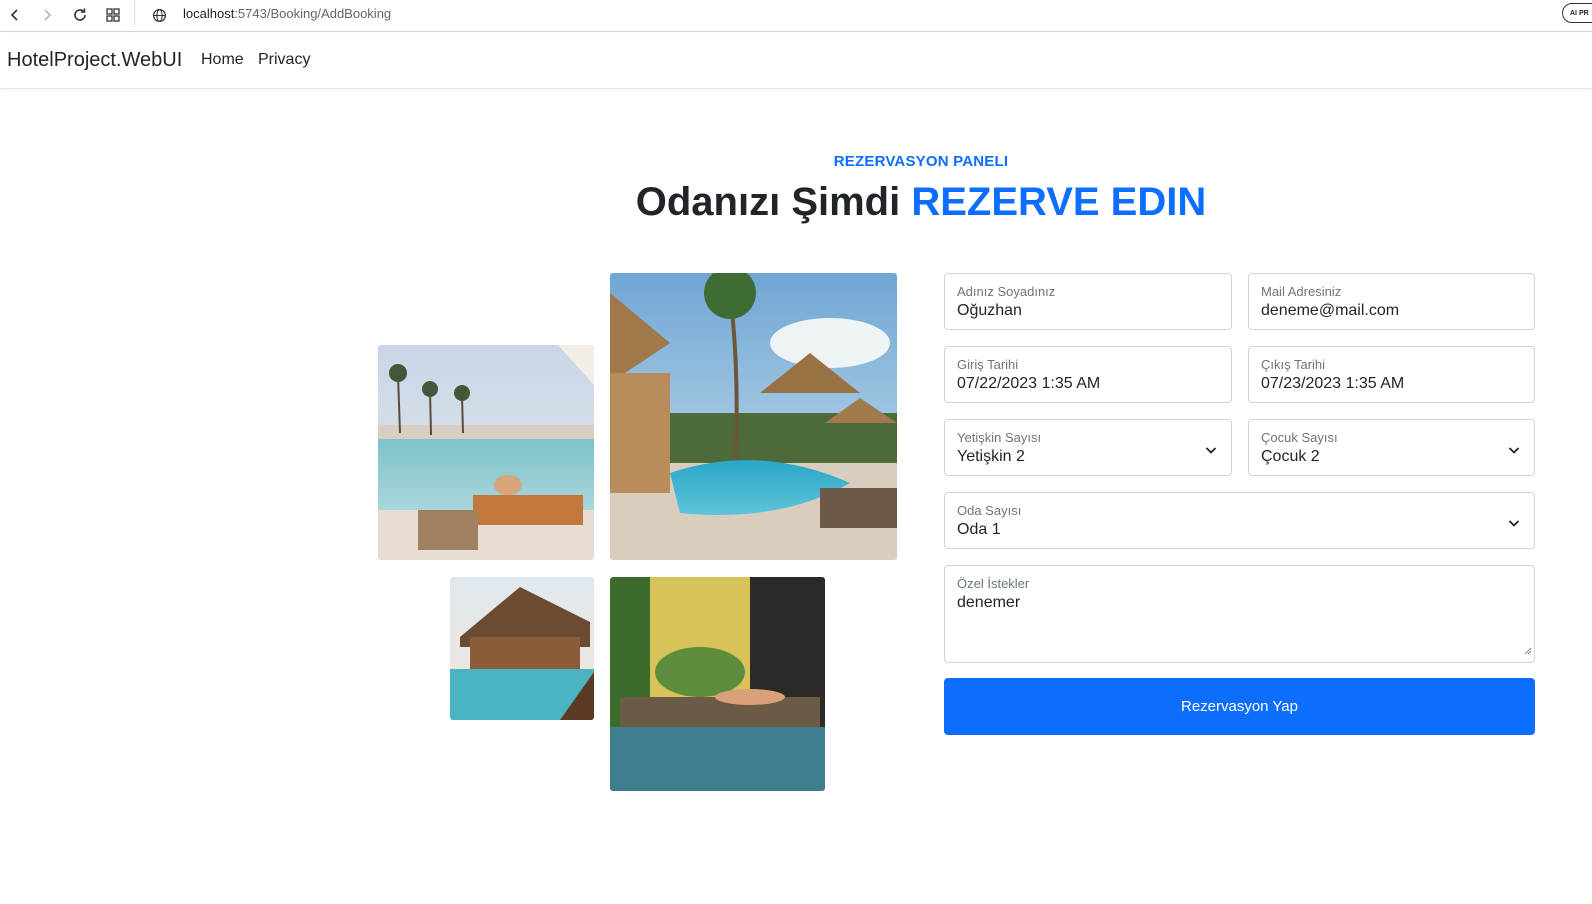 This screenshot has width=1592, height=904. Describe the element at coordinates (1239, 520) in the screenshot. I see `rooms-select: Oda Sayısı Oda 1` at that location.